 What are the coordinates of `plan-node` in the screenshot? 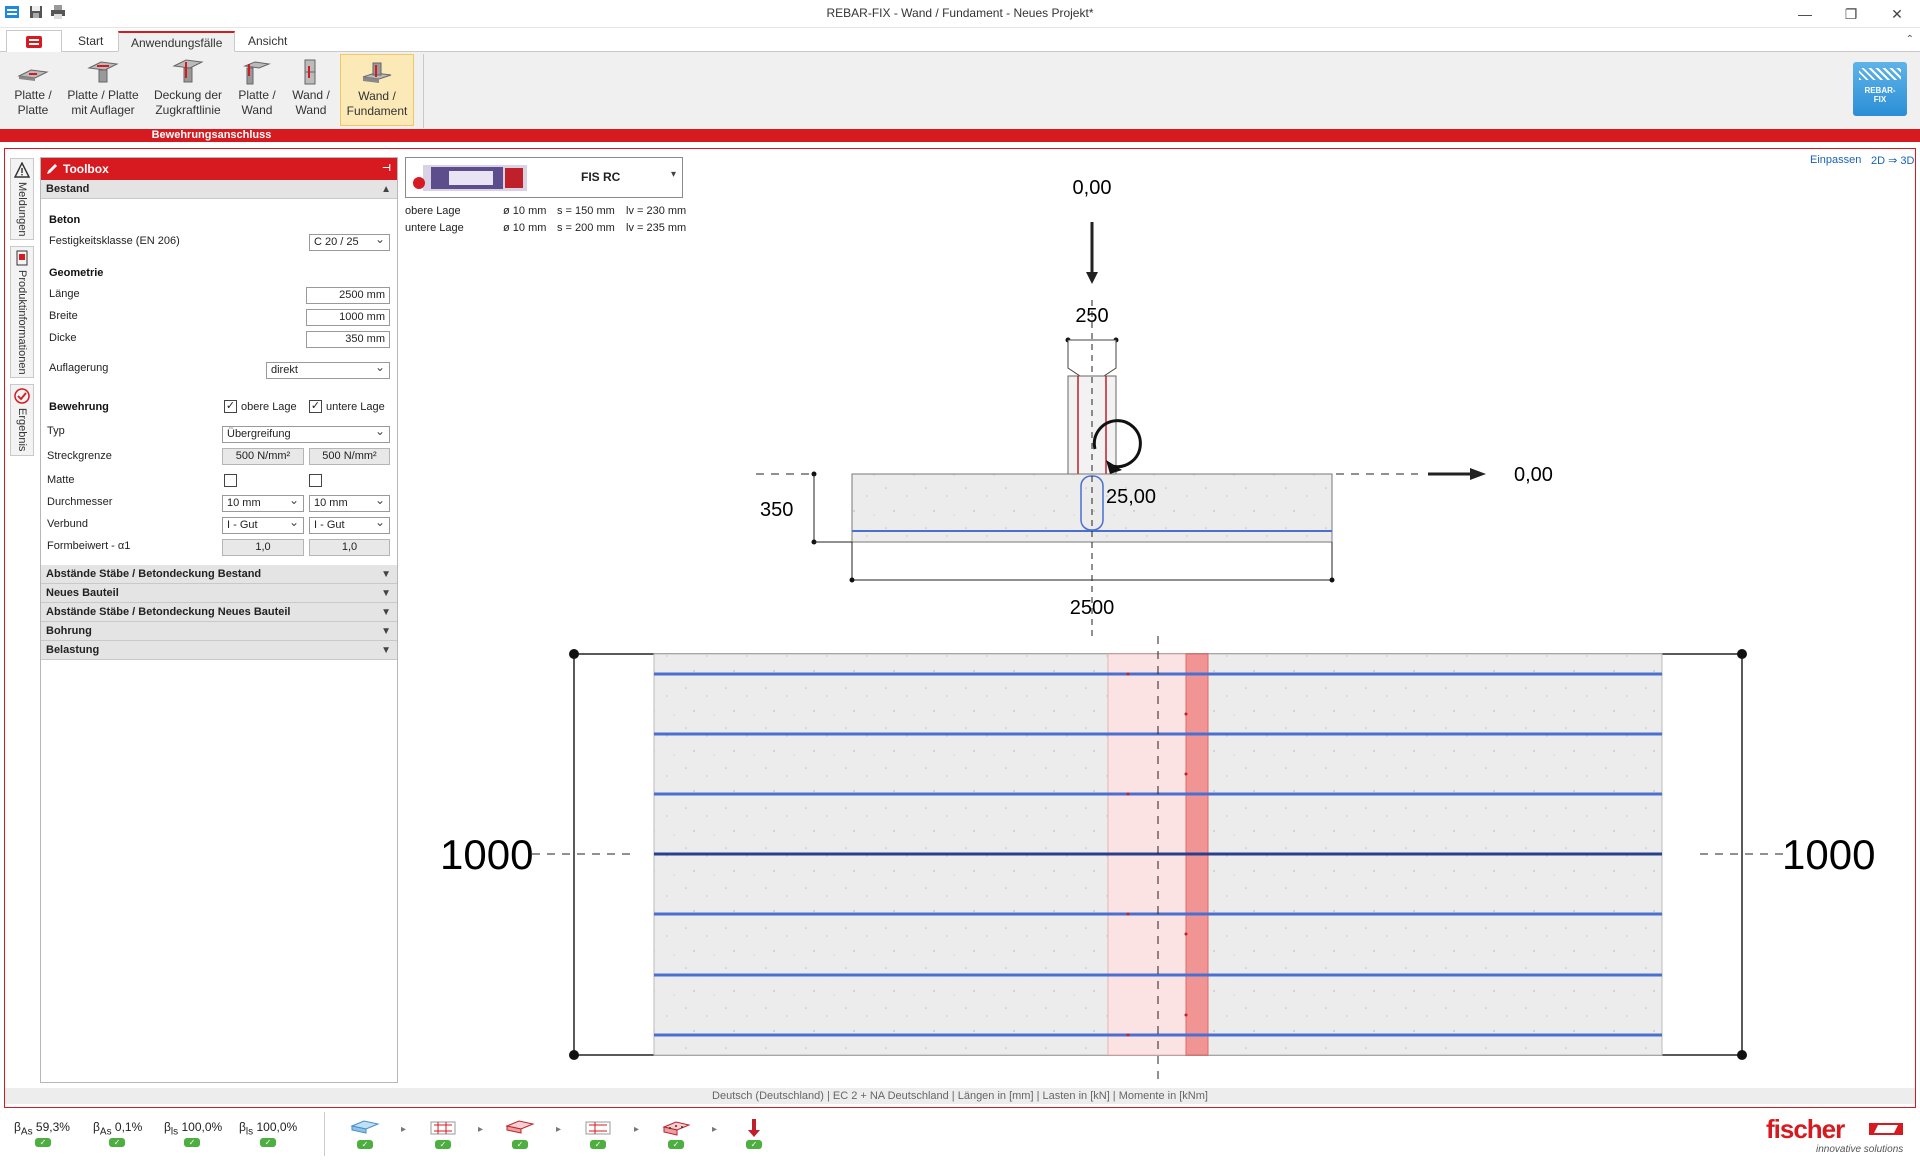 It's located at (1742, 1055).